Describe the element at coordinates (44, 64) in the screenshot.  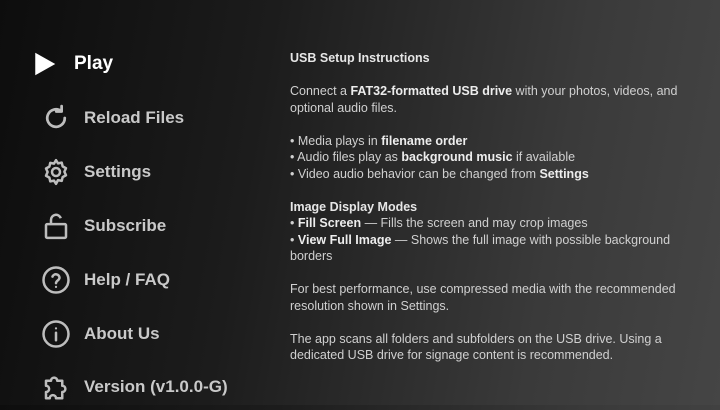
I see `play-icon` at that location.